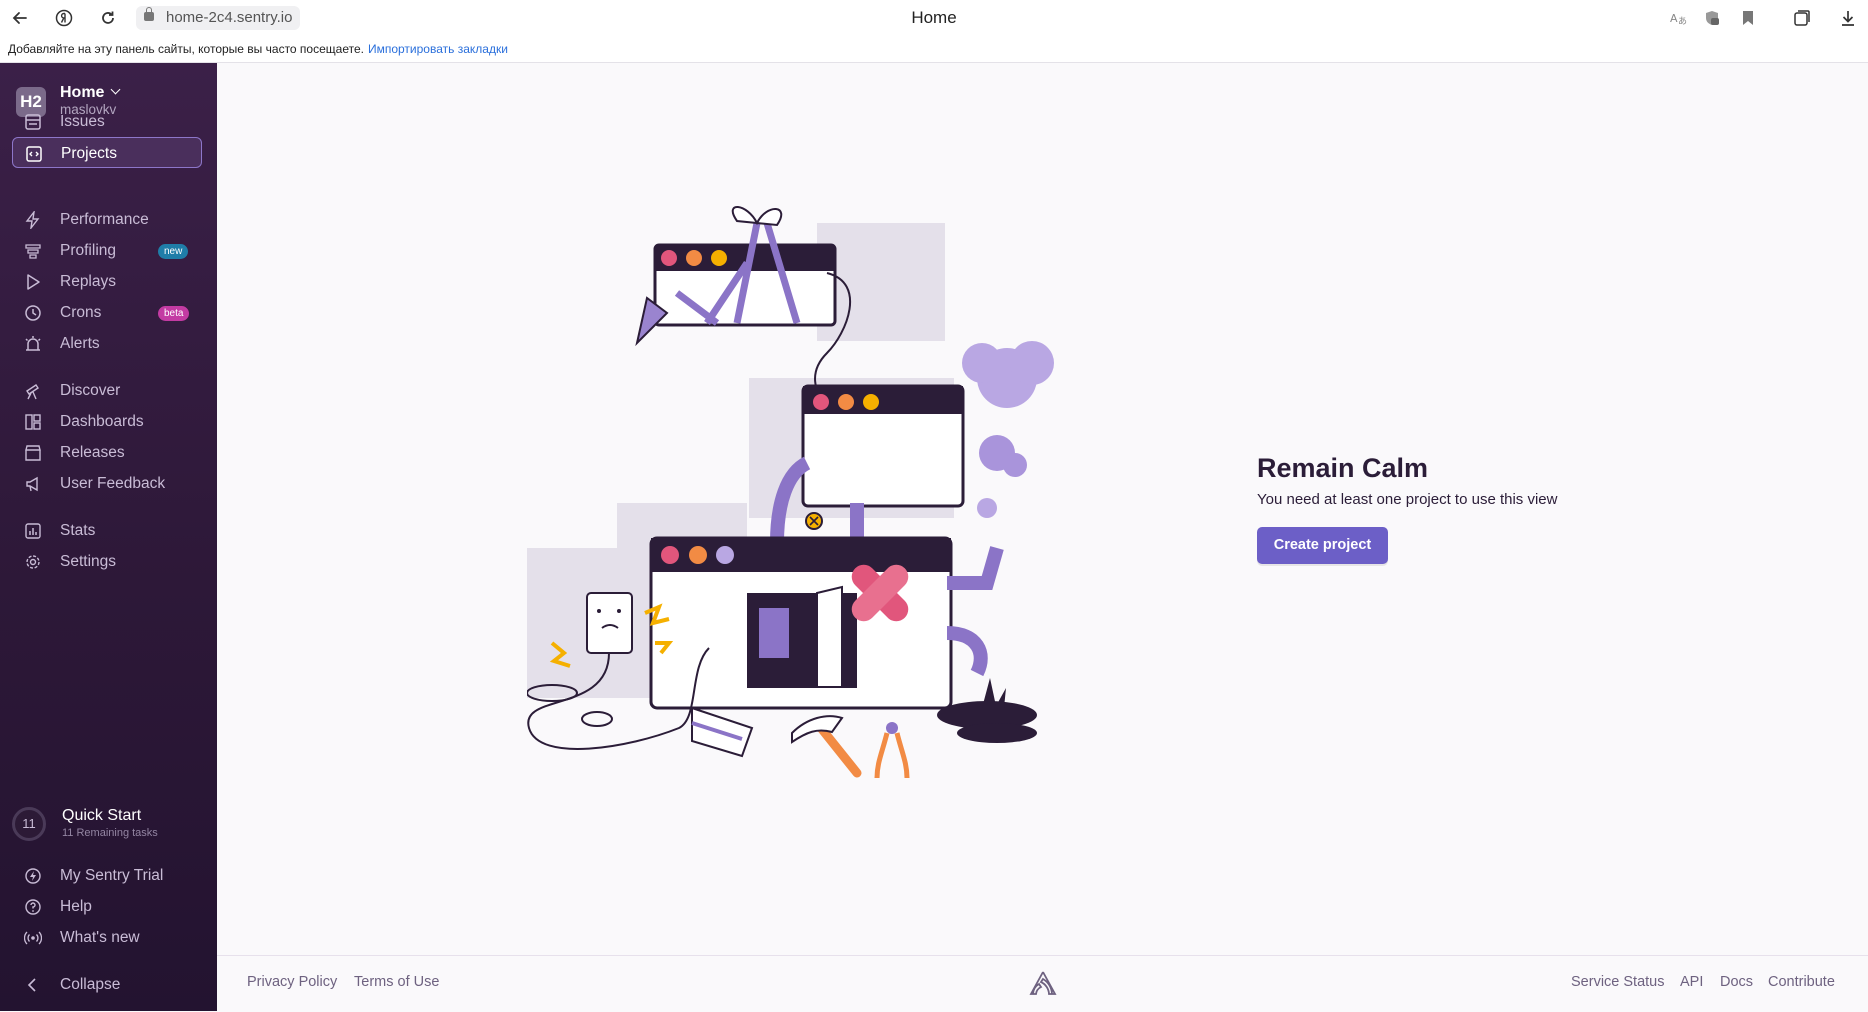 The height and width of the screenshot is (1012, 1868). What do you see at coordinates (92, 452) in the screenshot?
I see `sidebar-item-label: Releases` at bounding box center [92, 452].